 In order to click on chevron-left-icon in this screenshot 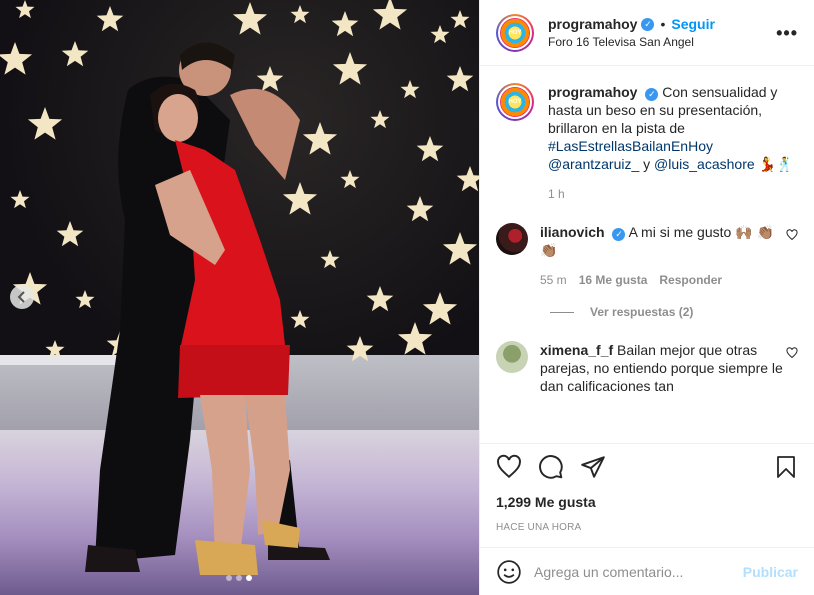, I will do `click(21, 297)`.